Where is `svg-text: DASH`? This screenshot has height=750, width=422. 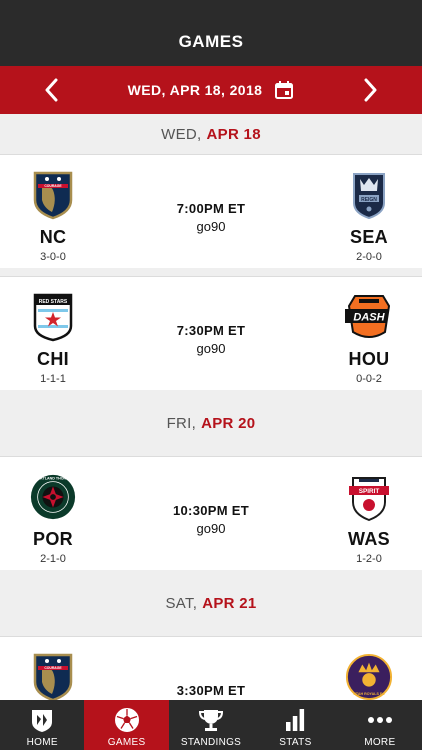
svg-text: DASH is located at coordinates (369, 318).